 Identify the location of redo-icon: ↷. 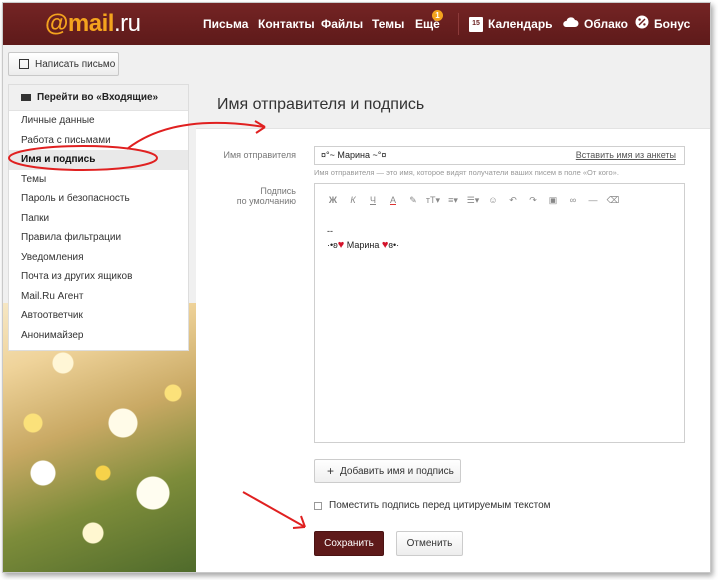
(533, 200).